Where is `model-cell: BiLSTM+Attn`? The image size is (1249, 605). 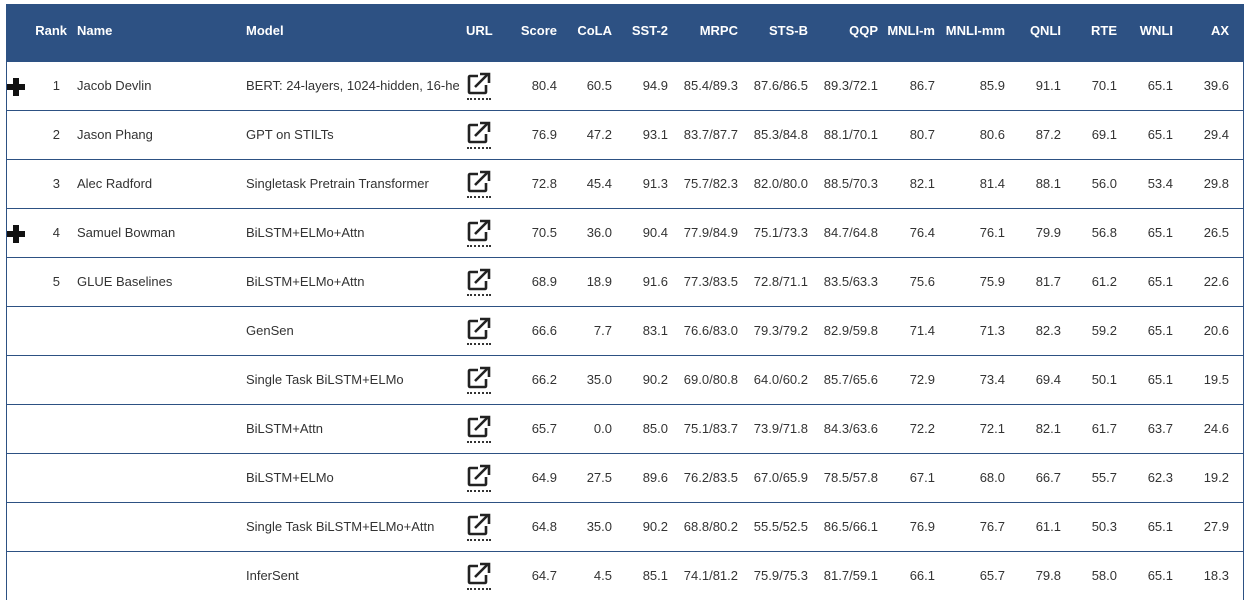 model-cell: BiLSTM+Attn is located at coordinates (284, 428).